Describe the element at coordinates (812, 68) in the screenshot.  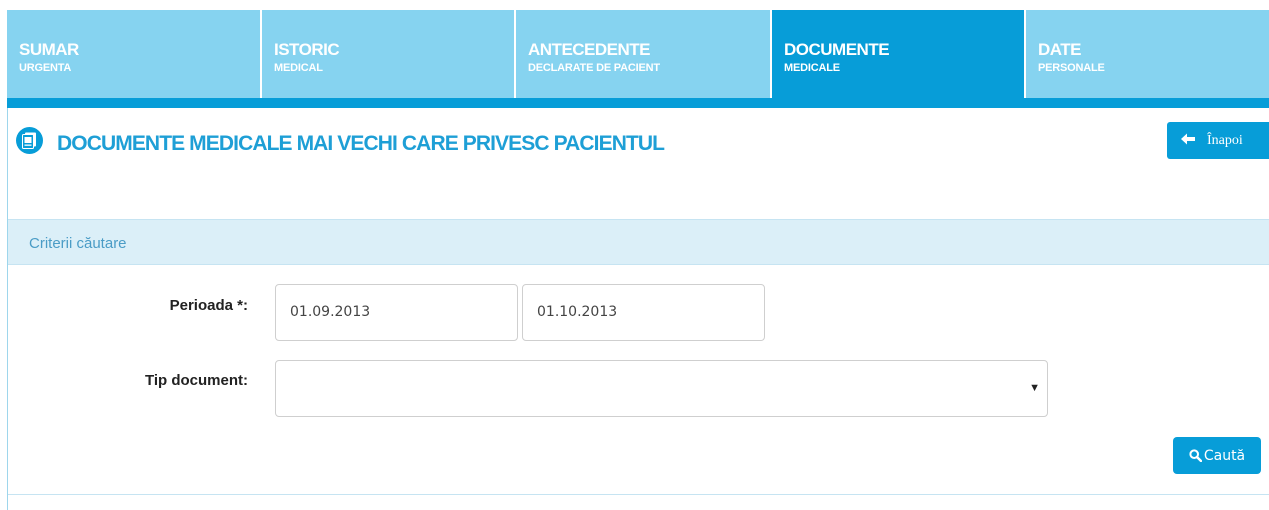
I see `tab-subtitle: MEDICALE` at that location.